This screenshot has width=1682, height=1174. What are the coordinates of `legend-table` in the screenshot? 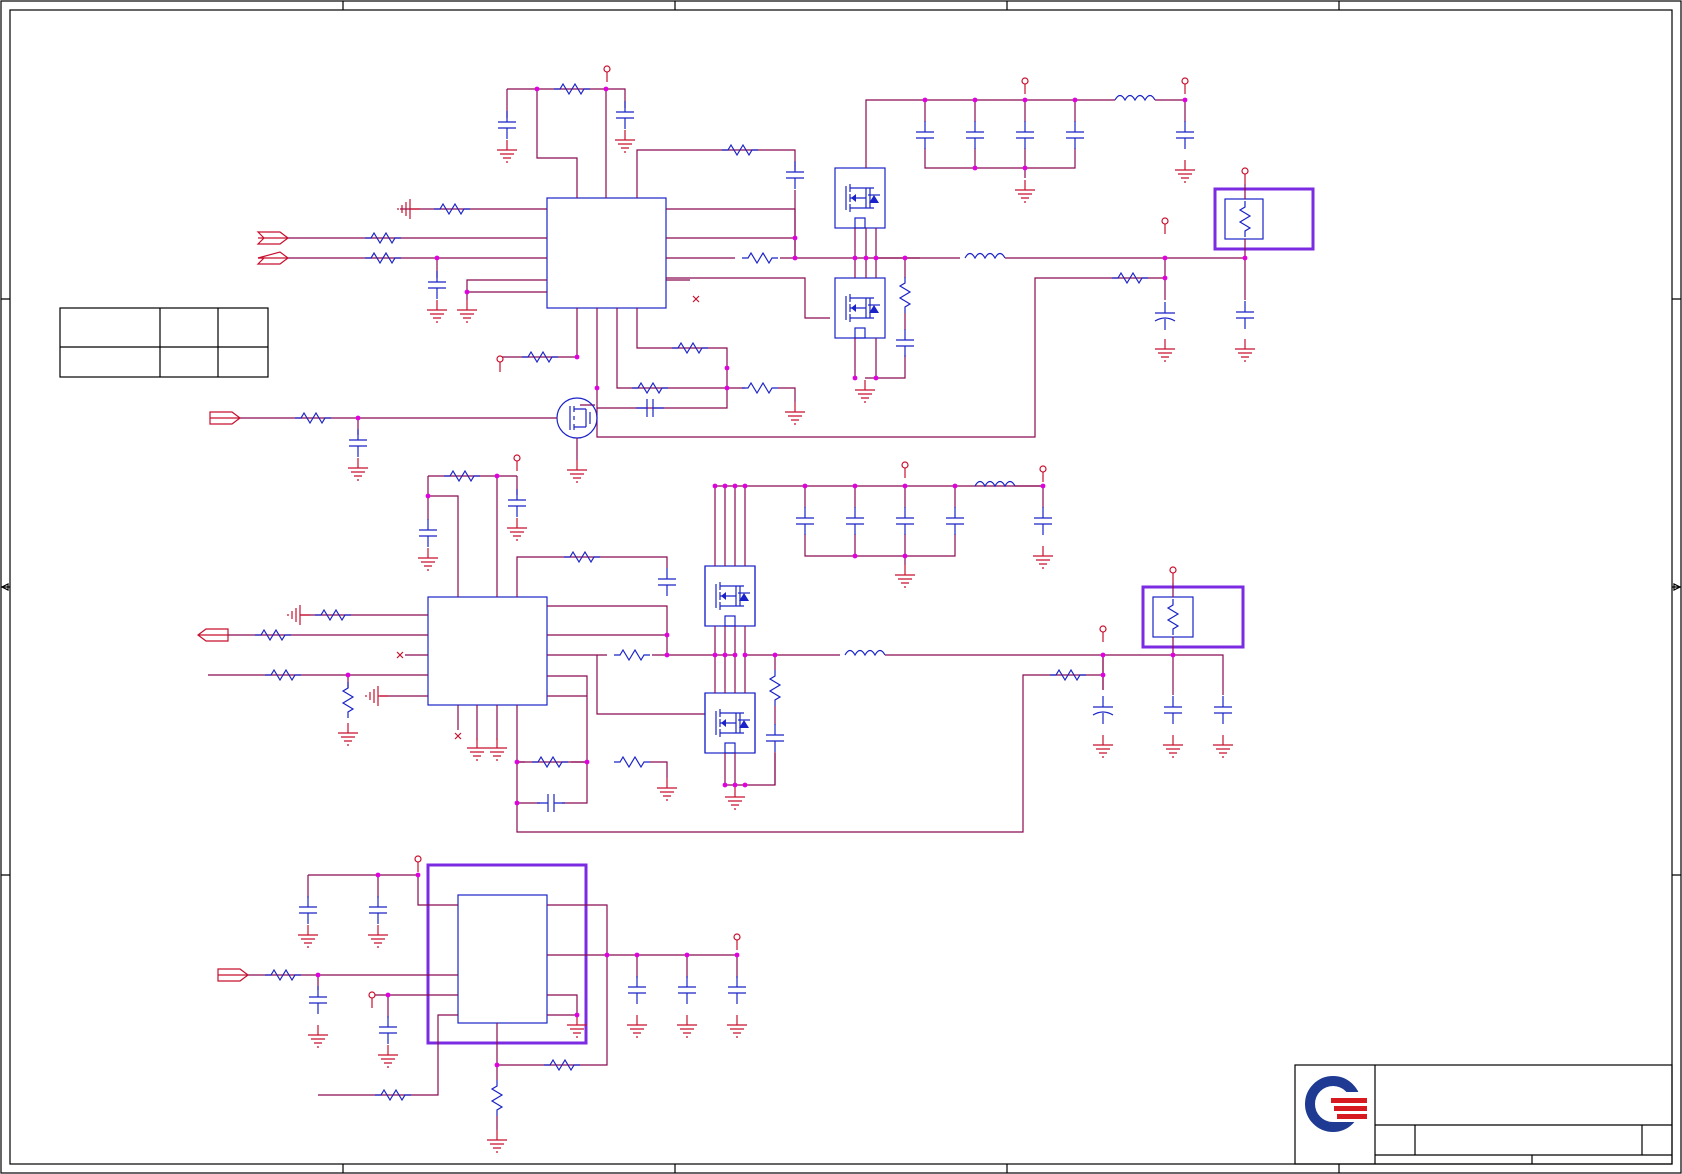 It's located at (164, 342).